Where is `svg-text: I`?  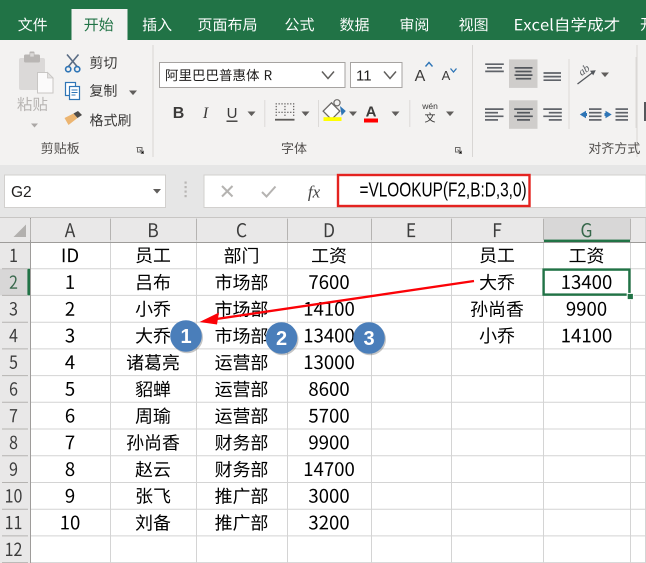 svg-text: I is located at coordinates (205, 113).